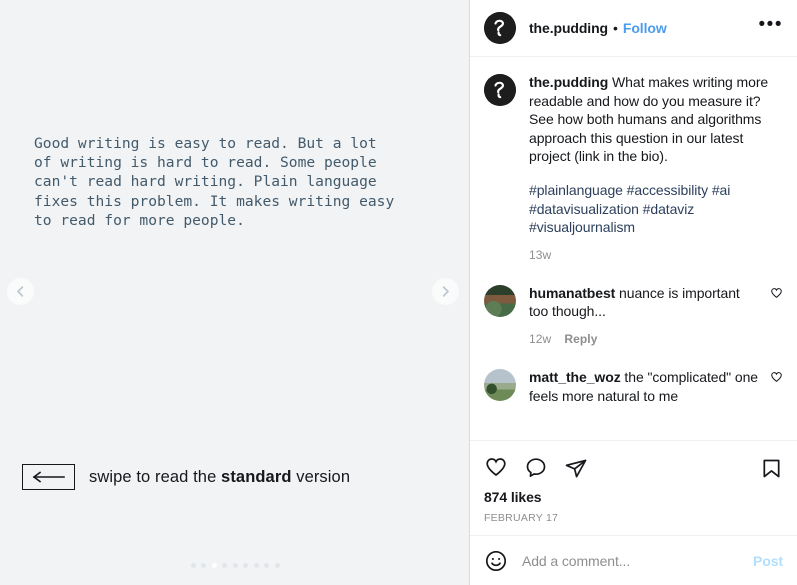 Image resolution: width=797 pixels, height=585 pixels. What do you see at coordinates (580, 339) in the screenshot?
I see `comment-reply-button: Reply` at bounding box center [580, 339].